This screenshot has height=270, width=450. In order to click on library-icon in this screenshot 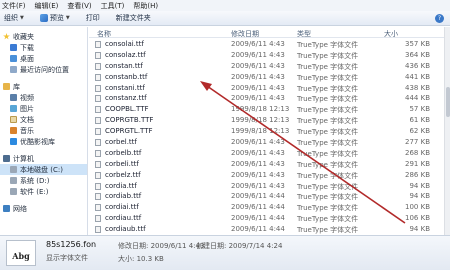, I will do `click(6, 86)`.